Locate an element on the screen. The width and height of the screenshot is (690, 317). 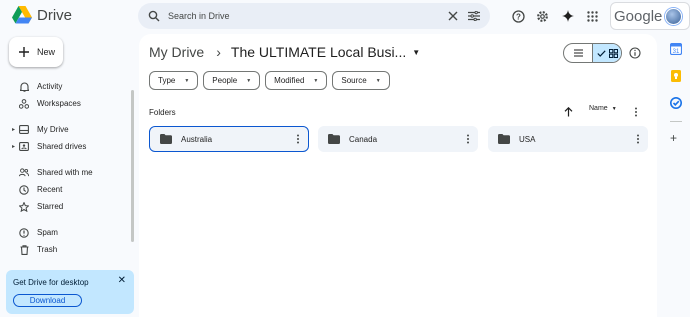
sidebar-item-starred: Starred is located at coordinates (65, 206).